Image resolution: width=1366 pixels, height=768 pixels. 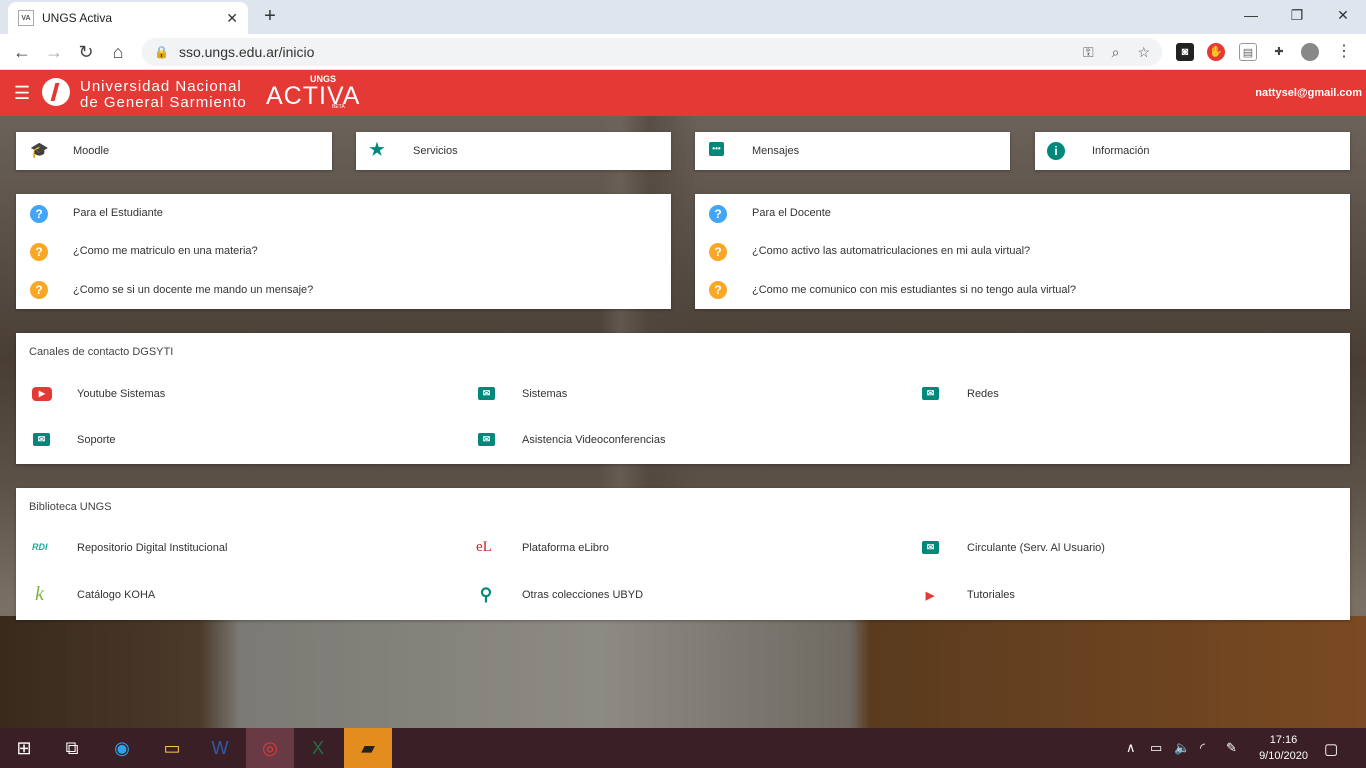 What do you see at coordinates (622, 52) in the screenshot?
I see `url-text: sso.ungs.edu.ar/inicio` at bounding box center [622, 52].